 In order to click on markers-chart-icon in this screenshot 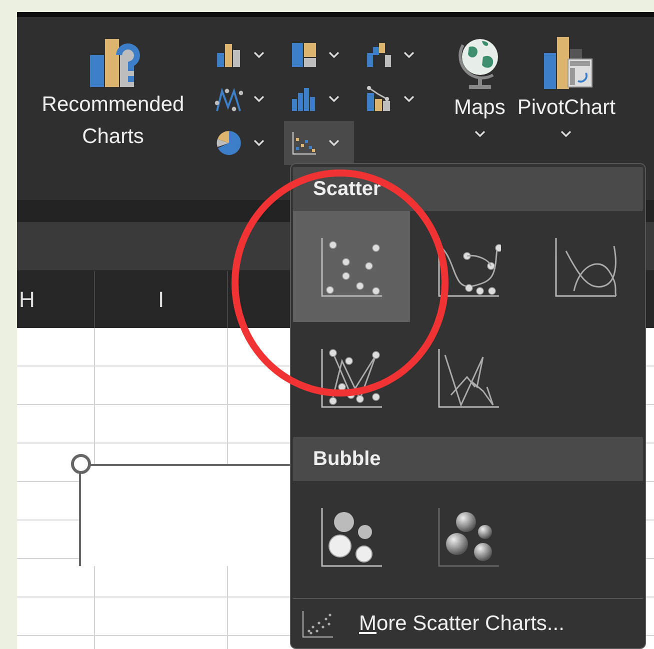, I will do `click(352, 267)`.